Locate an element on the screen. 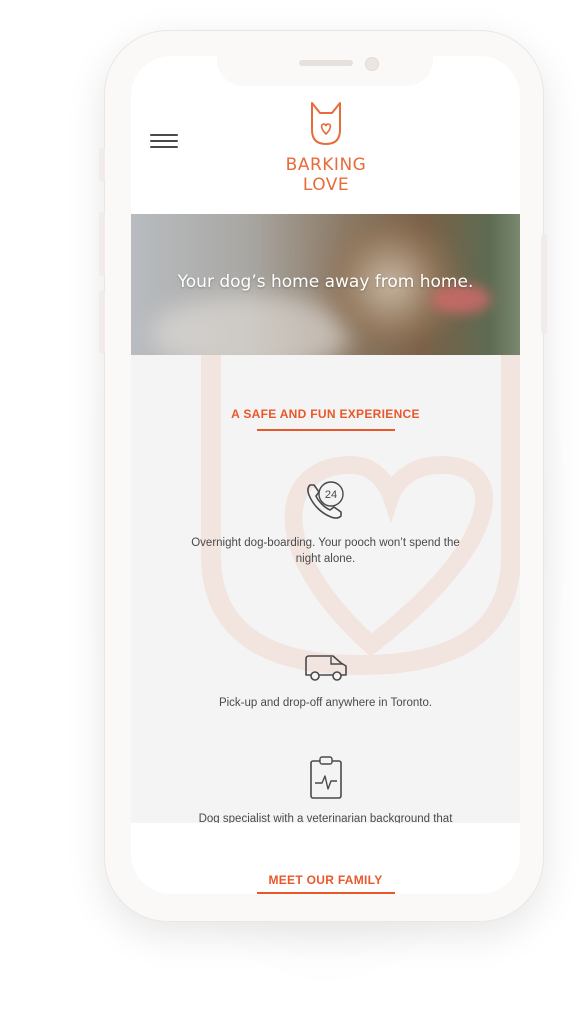 This screenshot has width=578, height=1024. phone-24-icon: 24 is located at coordinates (325, 500).